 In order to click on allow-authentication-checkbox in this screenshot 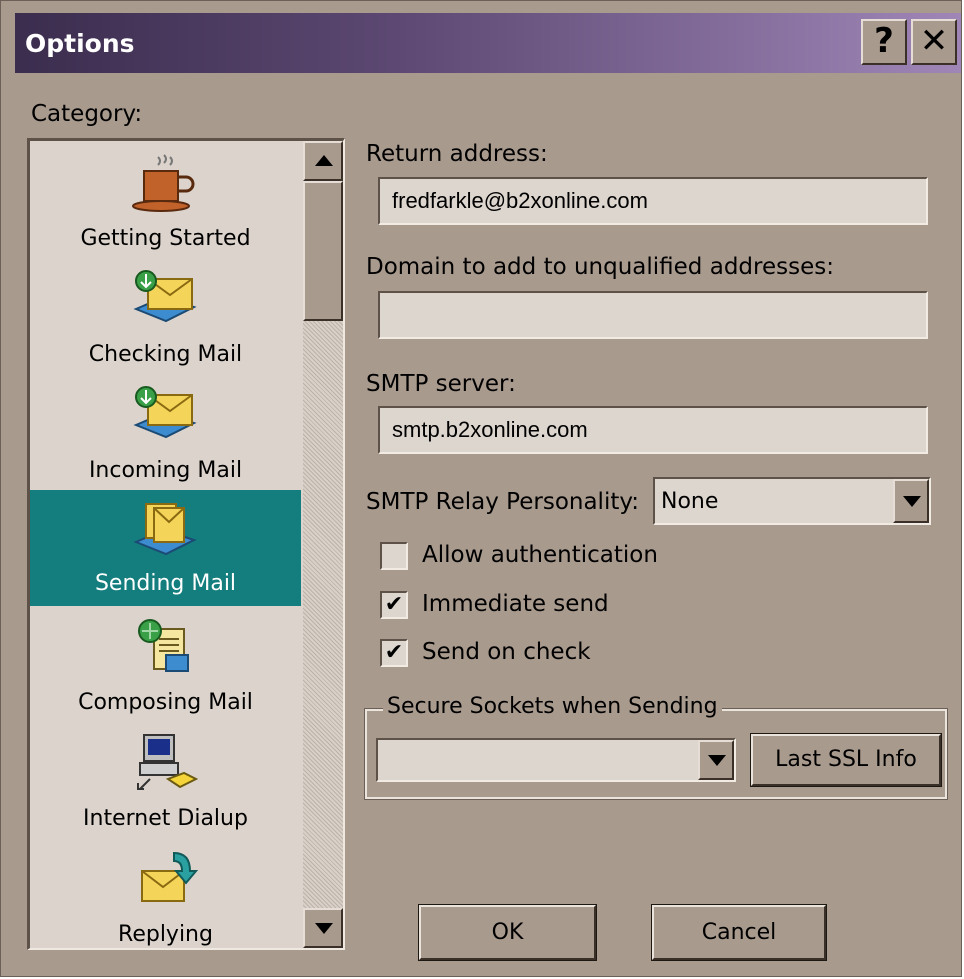, I will do `click(394, 556)`.